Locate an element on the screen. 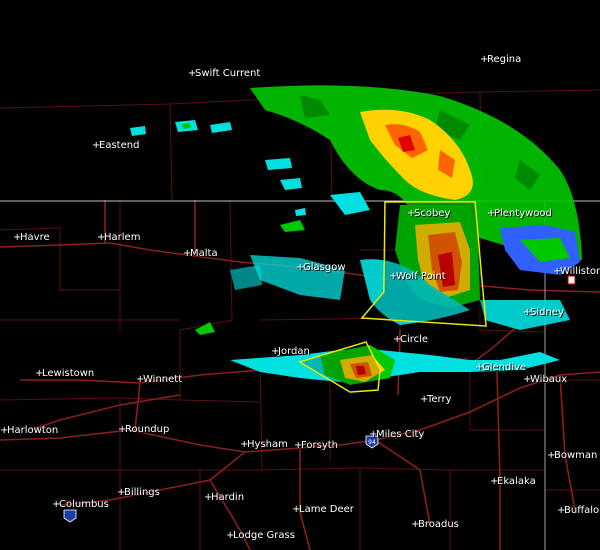  city-havre: +Havre is located at coordinates (31, 238).